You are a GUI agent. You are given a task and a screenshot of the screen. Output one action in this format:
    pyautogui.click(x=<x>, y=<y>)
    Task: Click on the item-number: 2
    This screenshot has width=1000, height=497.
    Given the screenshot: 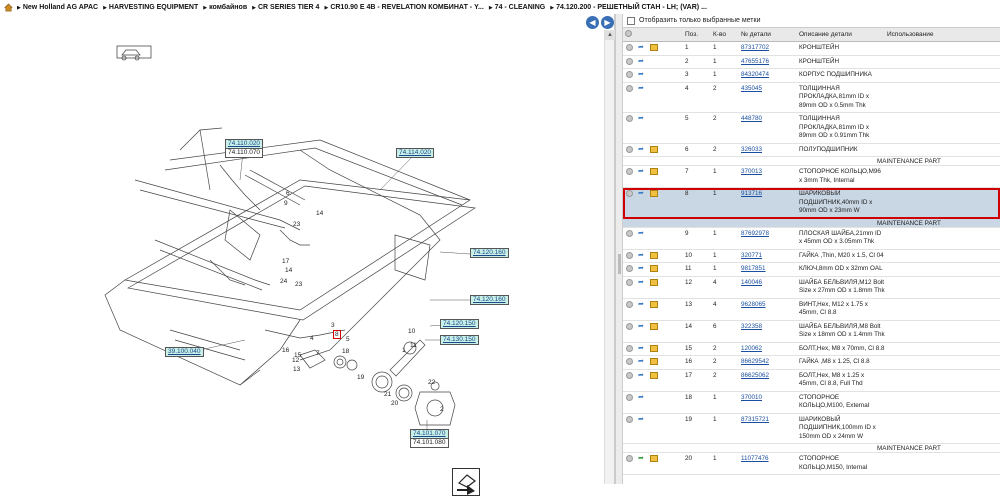 What is the action you would take?
    pyautogui.click(x=442, y=409)
    